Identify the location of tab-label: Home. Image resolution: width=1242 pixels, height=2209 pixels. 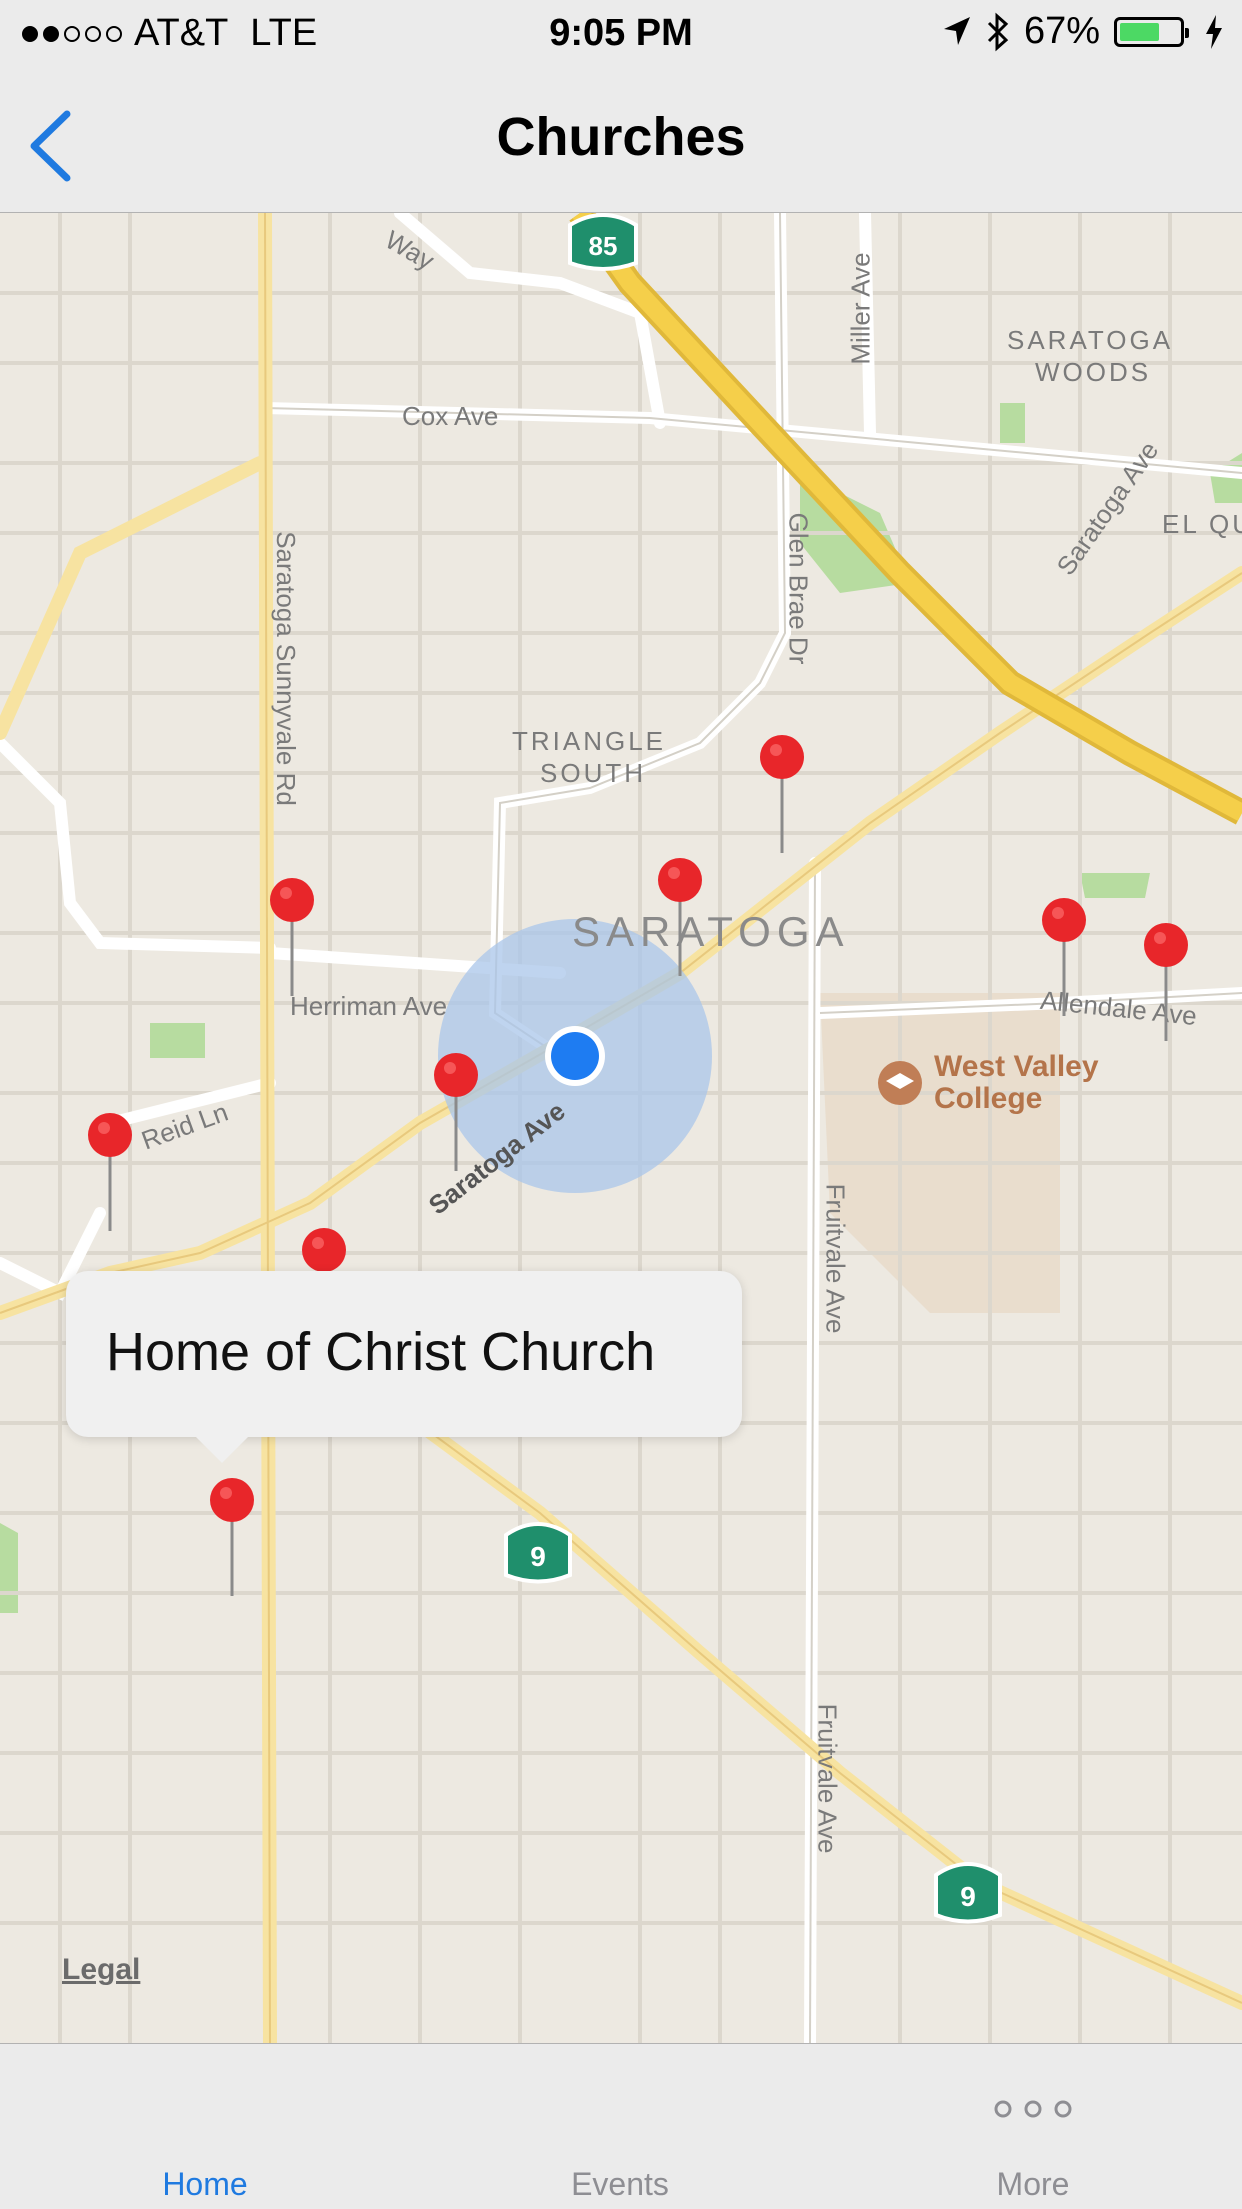
(205, 2184).